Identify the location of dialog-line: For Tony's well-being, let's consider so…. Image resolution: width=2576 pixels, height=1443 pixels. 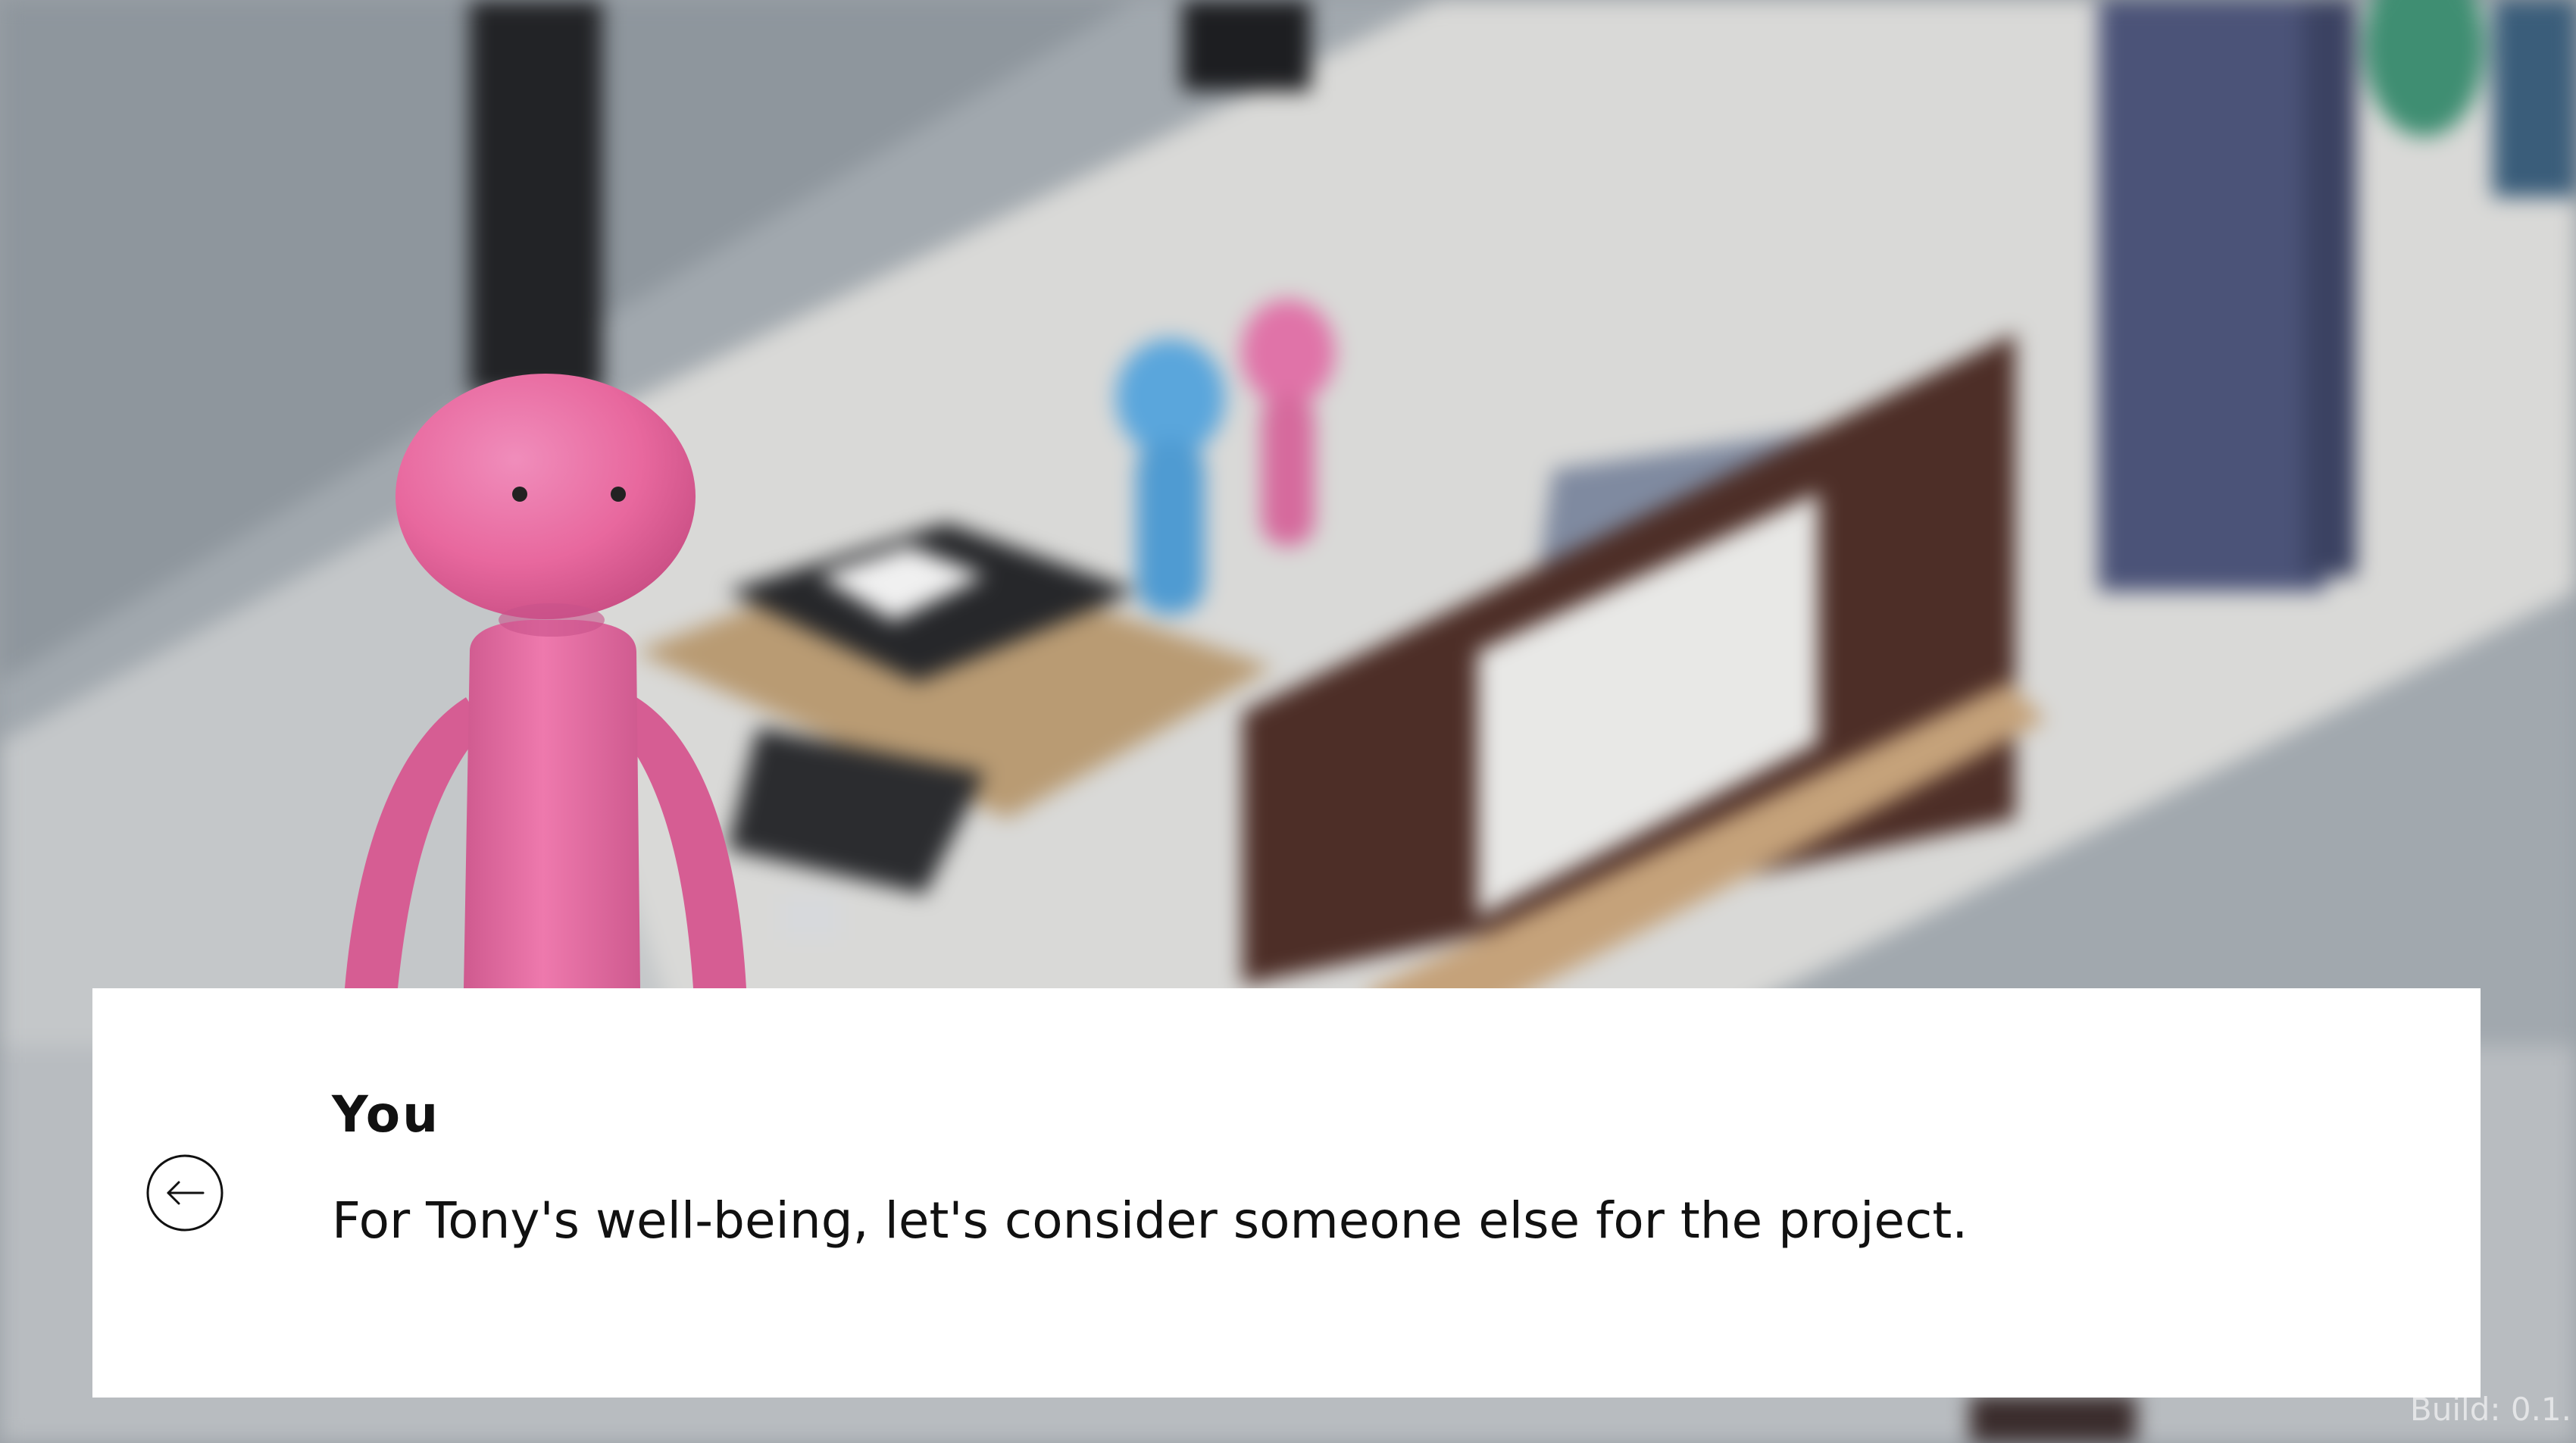
(1150, 1220).